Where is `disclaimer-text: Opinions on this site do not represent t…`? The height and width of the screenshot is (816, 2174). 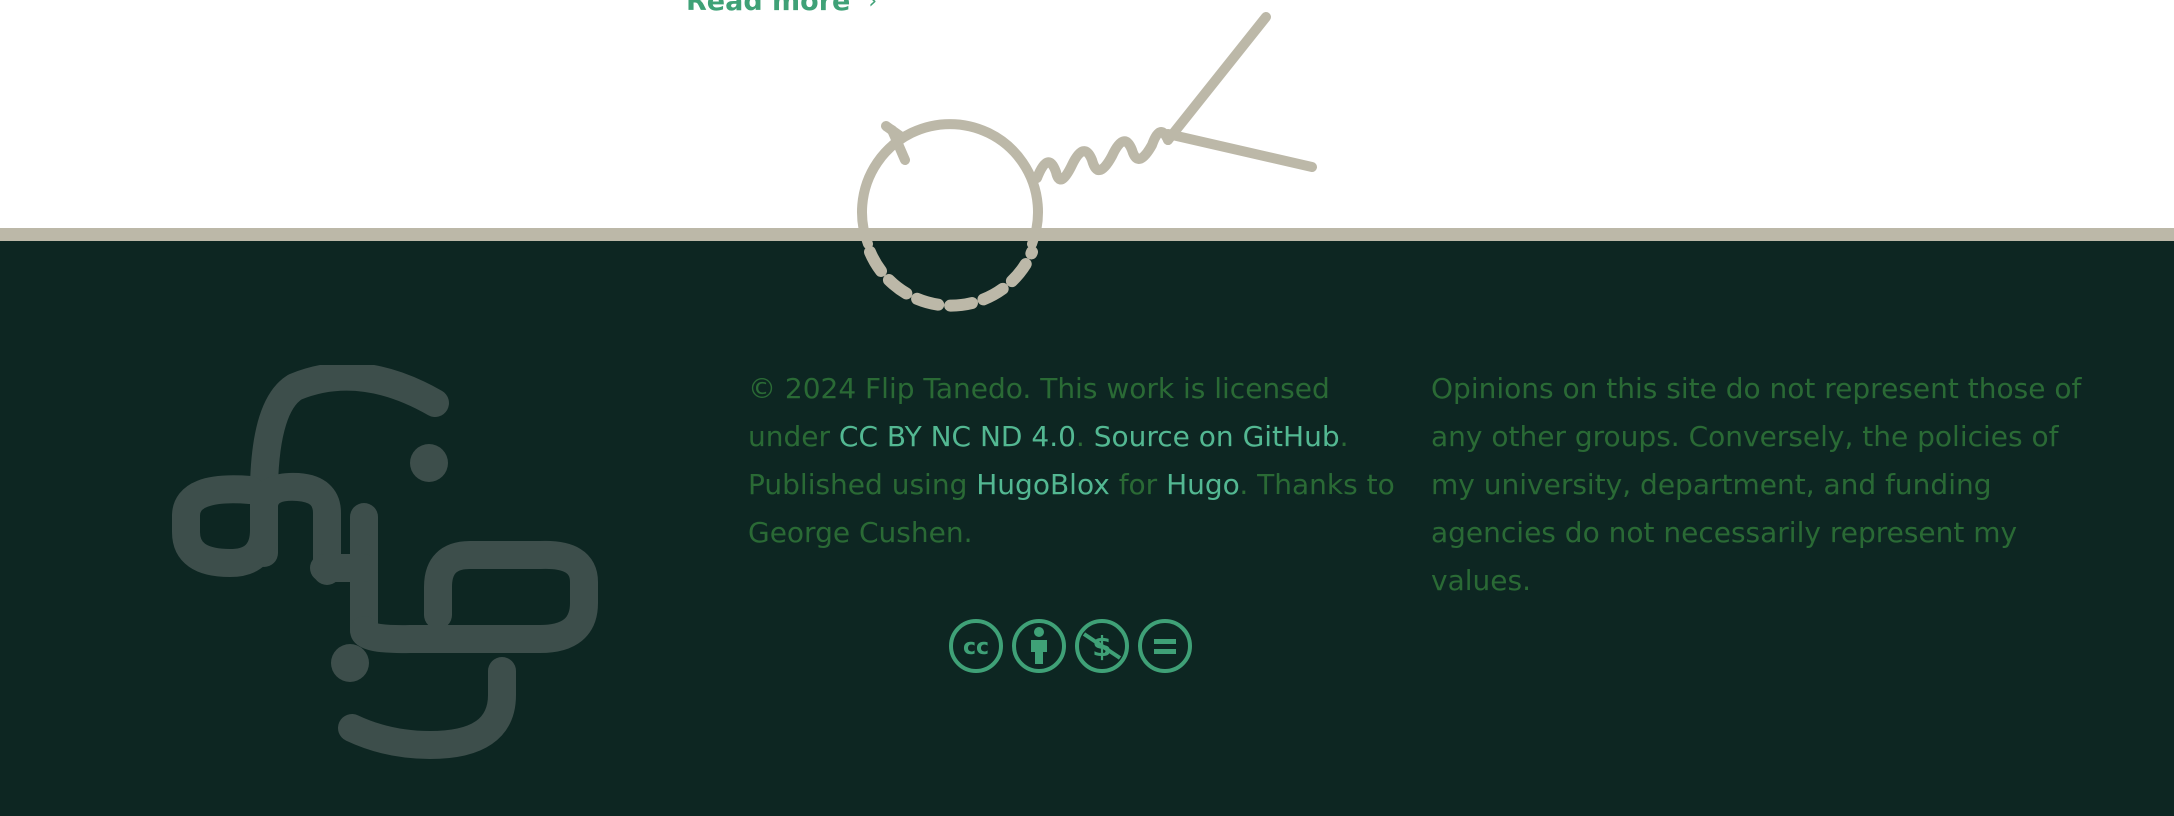
disclaimer-text: Opinions on this site do not represent t… is located at coordinates (1756, 484).